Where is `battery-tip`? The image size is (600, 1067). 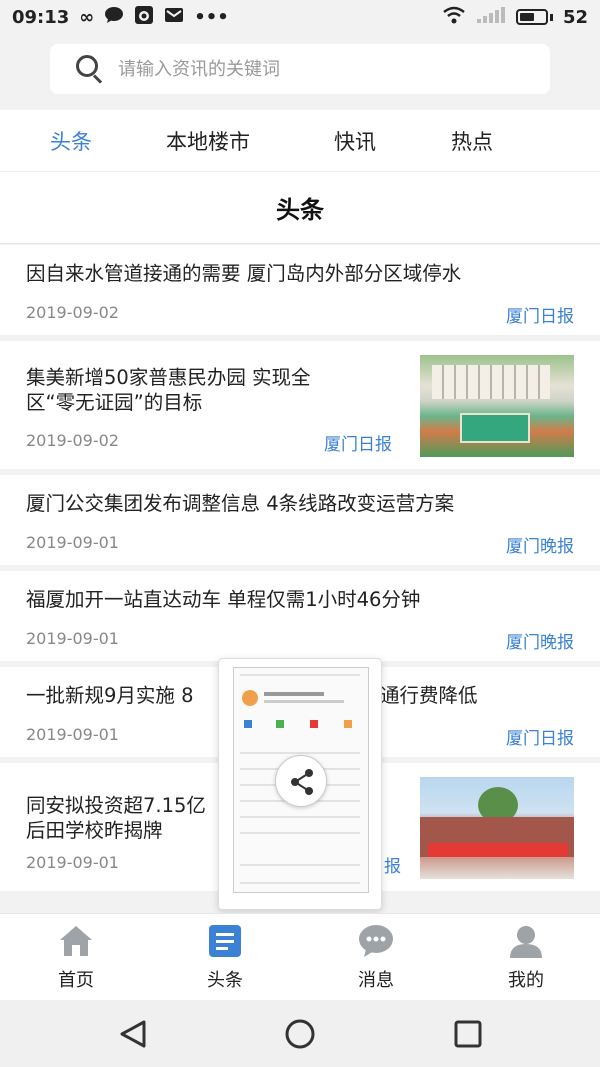 battery-tip is located at coordinates (551, 17).